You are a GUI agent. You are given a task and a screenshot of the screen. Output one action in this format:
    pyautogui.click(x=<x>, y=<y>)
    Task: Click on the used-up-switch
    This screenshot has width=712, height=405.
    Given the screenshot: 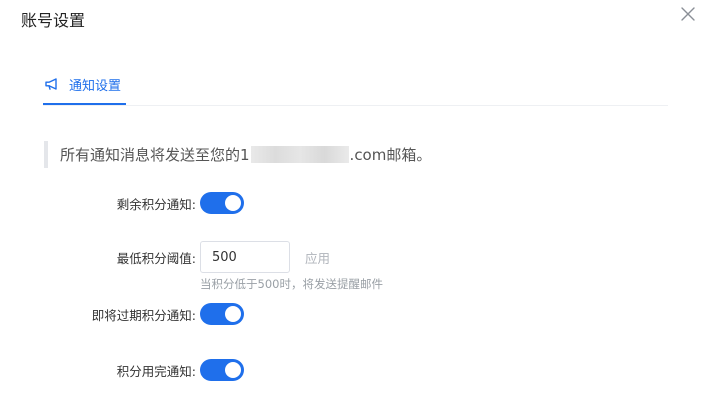 What is the action you would take?
    pyautogui.click(x=222, y=370)
    